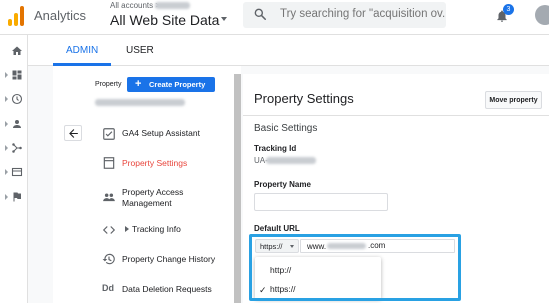 Image resolution: width=549 pixels, height=303 pixels. I want to click on arrow-left-icon, so click(73, 133).